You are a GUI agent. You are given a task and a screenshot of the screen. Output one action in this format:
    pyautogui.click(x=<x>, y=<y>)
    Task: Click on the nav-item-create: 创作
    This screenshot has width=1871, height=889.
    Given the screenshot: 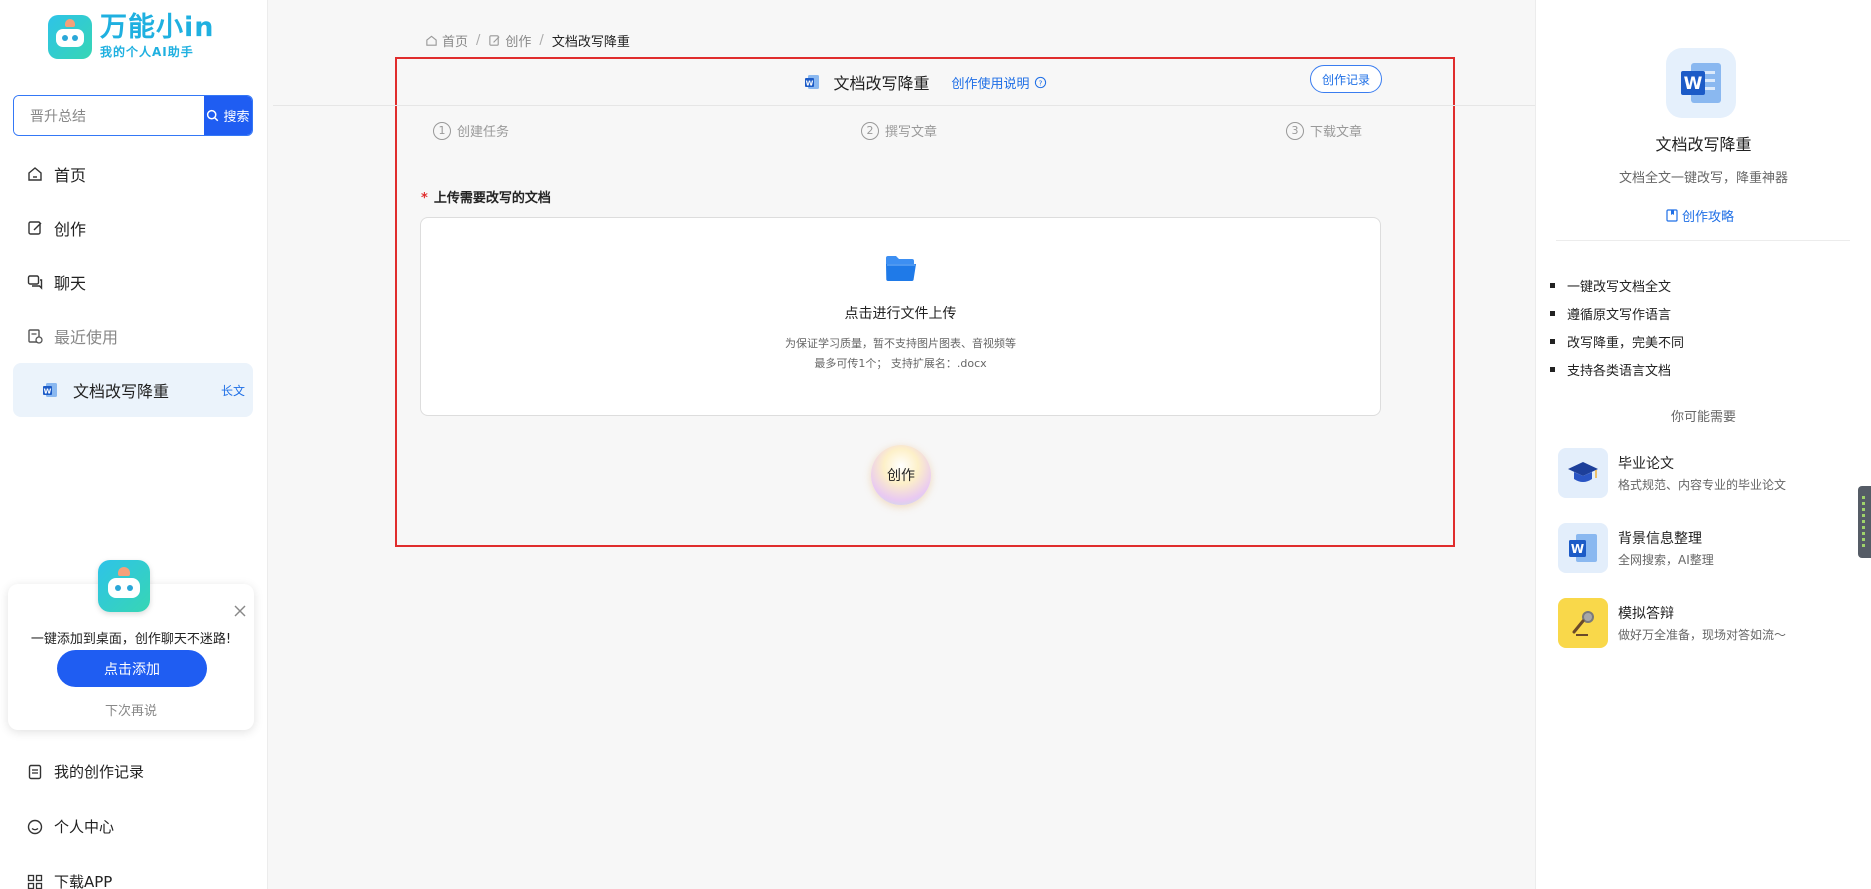 What is the action you would take?
    pyautogui.click(x=56, y=228)
    